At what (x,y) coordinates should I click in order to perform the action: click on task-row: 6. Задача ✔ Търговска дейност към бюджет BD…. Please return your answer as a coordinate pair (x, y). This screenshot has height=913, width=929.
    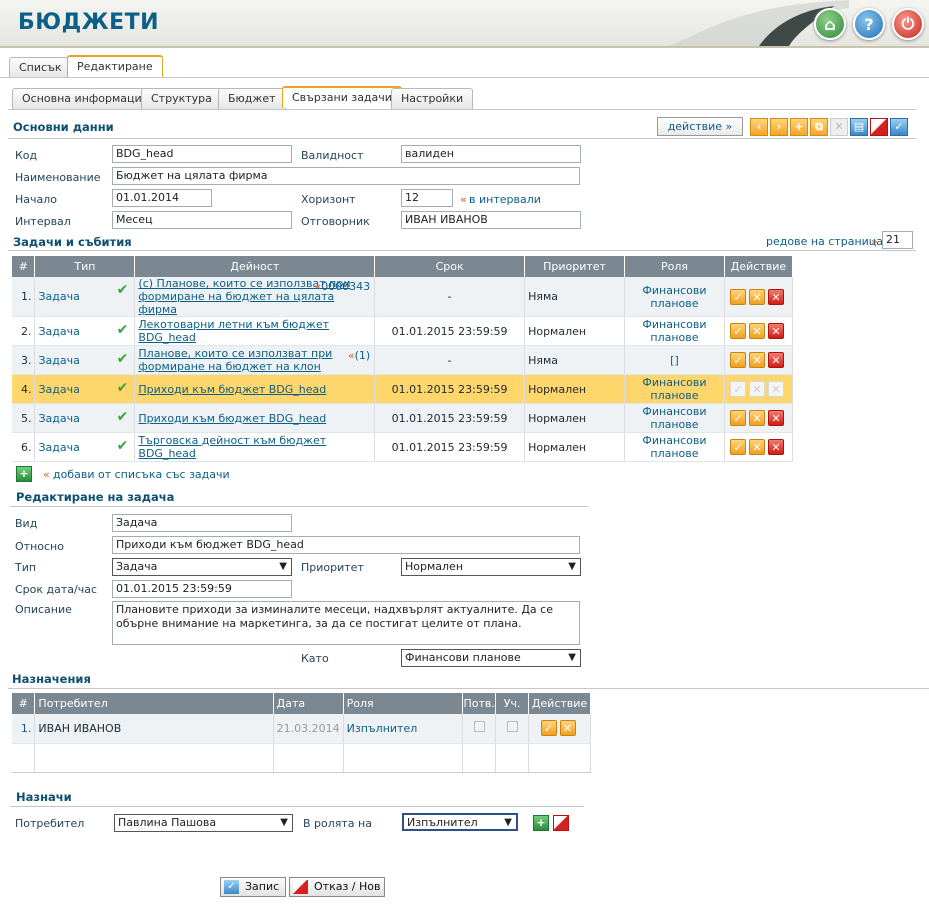
    Looking at the image, I should click on (403, 447).